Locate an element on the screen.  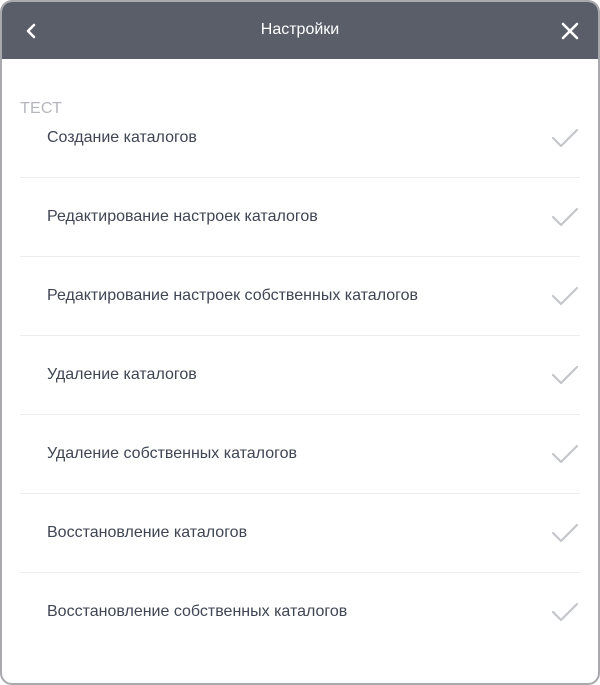
close-button is located at coordinates (570, 30).